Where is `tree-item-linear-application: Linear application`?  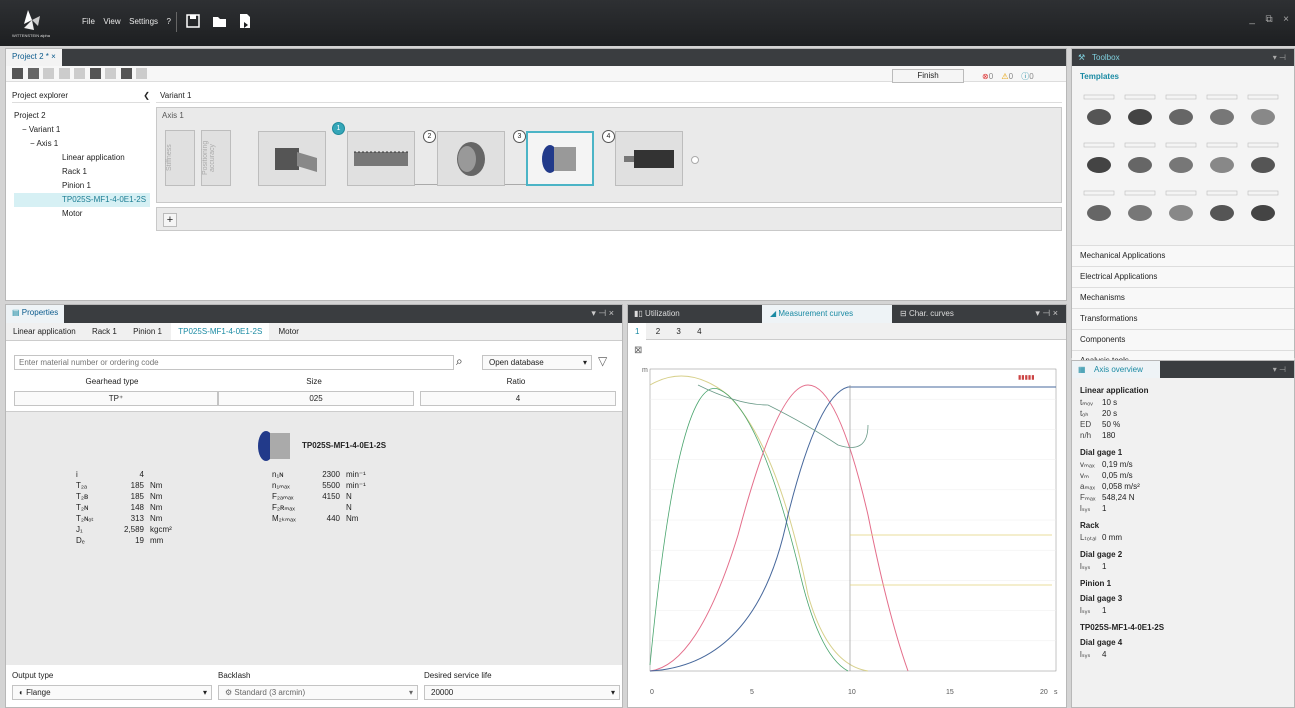
tree-item-linear-application: Linear application is located at coordinates (82, 158).